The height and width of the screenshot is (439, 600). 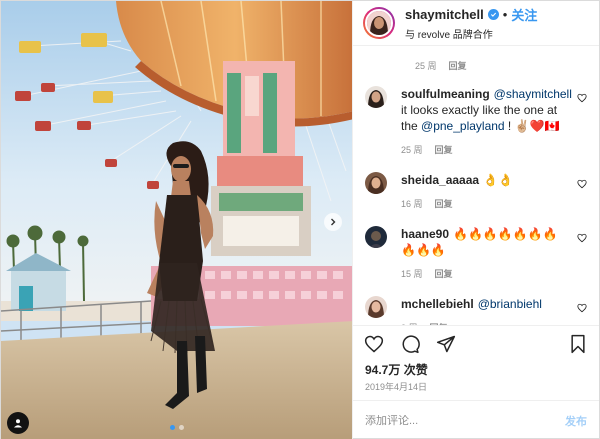 What do you see at coordinates (485, 274) in the screenshot?
I see `comment-meta: 15 周 回复` at bounding box center [485, 274].